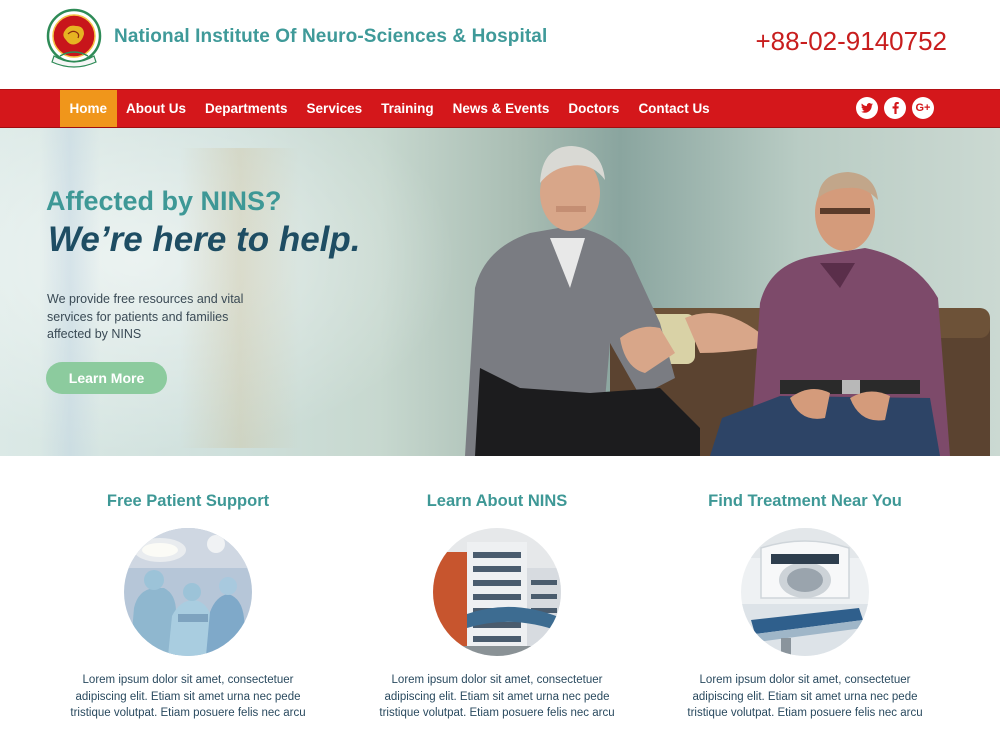 The width and height of the screenshot is (1000, 731). Describe the element at coordinates (247, 108) in the screenshot. I see `nav-item-departments: Departments` at that location.